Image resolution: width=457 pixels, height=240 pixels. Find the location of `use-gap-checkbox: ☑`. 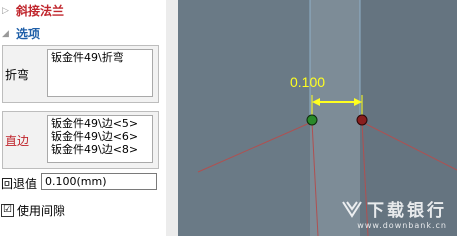

use-gap-checkbox: ☑ is located at coordinates (7, 210).